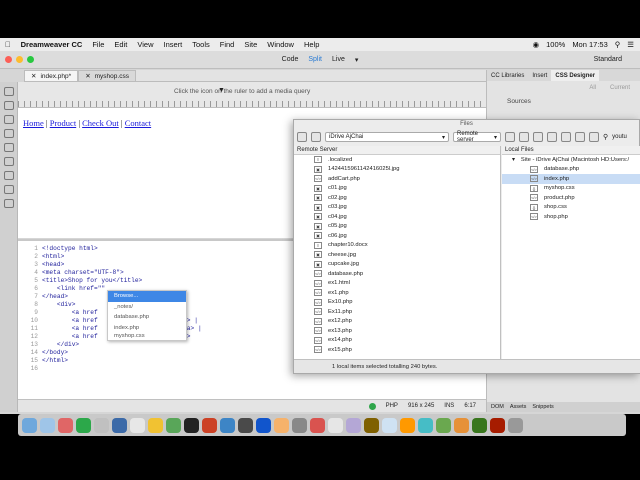 The height and width of the screenshot is (480, 640). What do you see at coordinates (387, 137) in the screenshot?
I see `site-select: iDrive AjChai ▾` at bounding box center [387, 137].